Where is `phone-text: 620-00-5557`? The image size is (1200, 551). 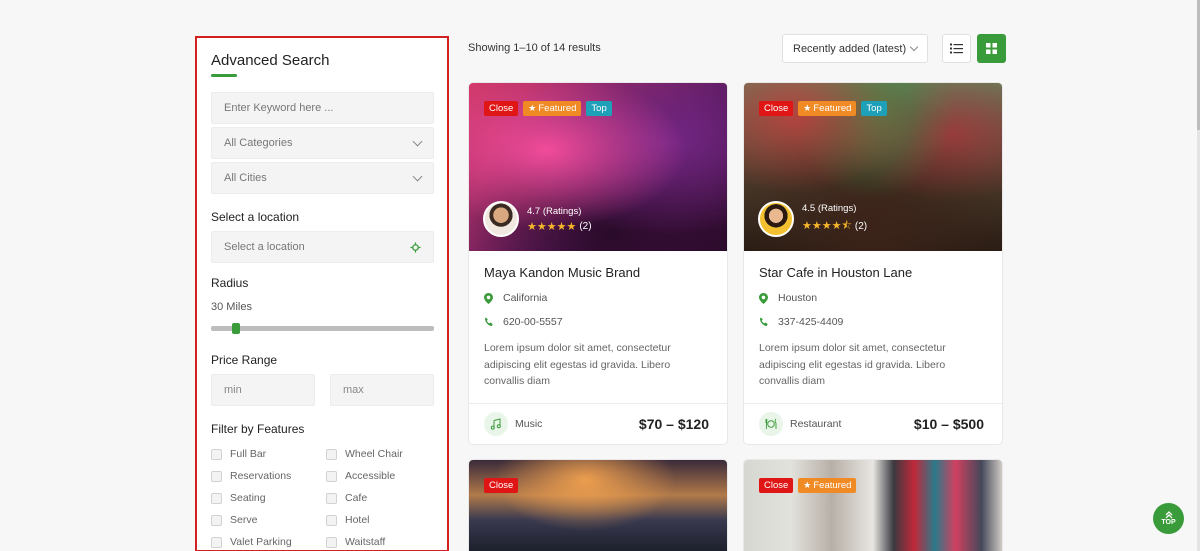
phone-text: 620-00-5557 is located at coordinates (533, 322).